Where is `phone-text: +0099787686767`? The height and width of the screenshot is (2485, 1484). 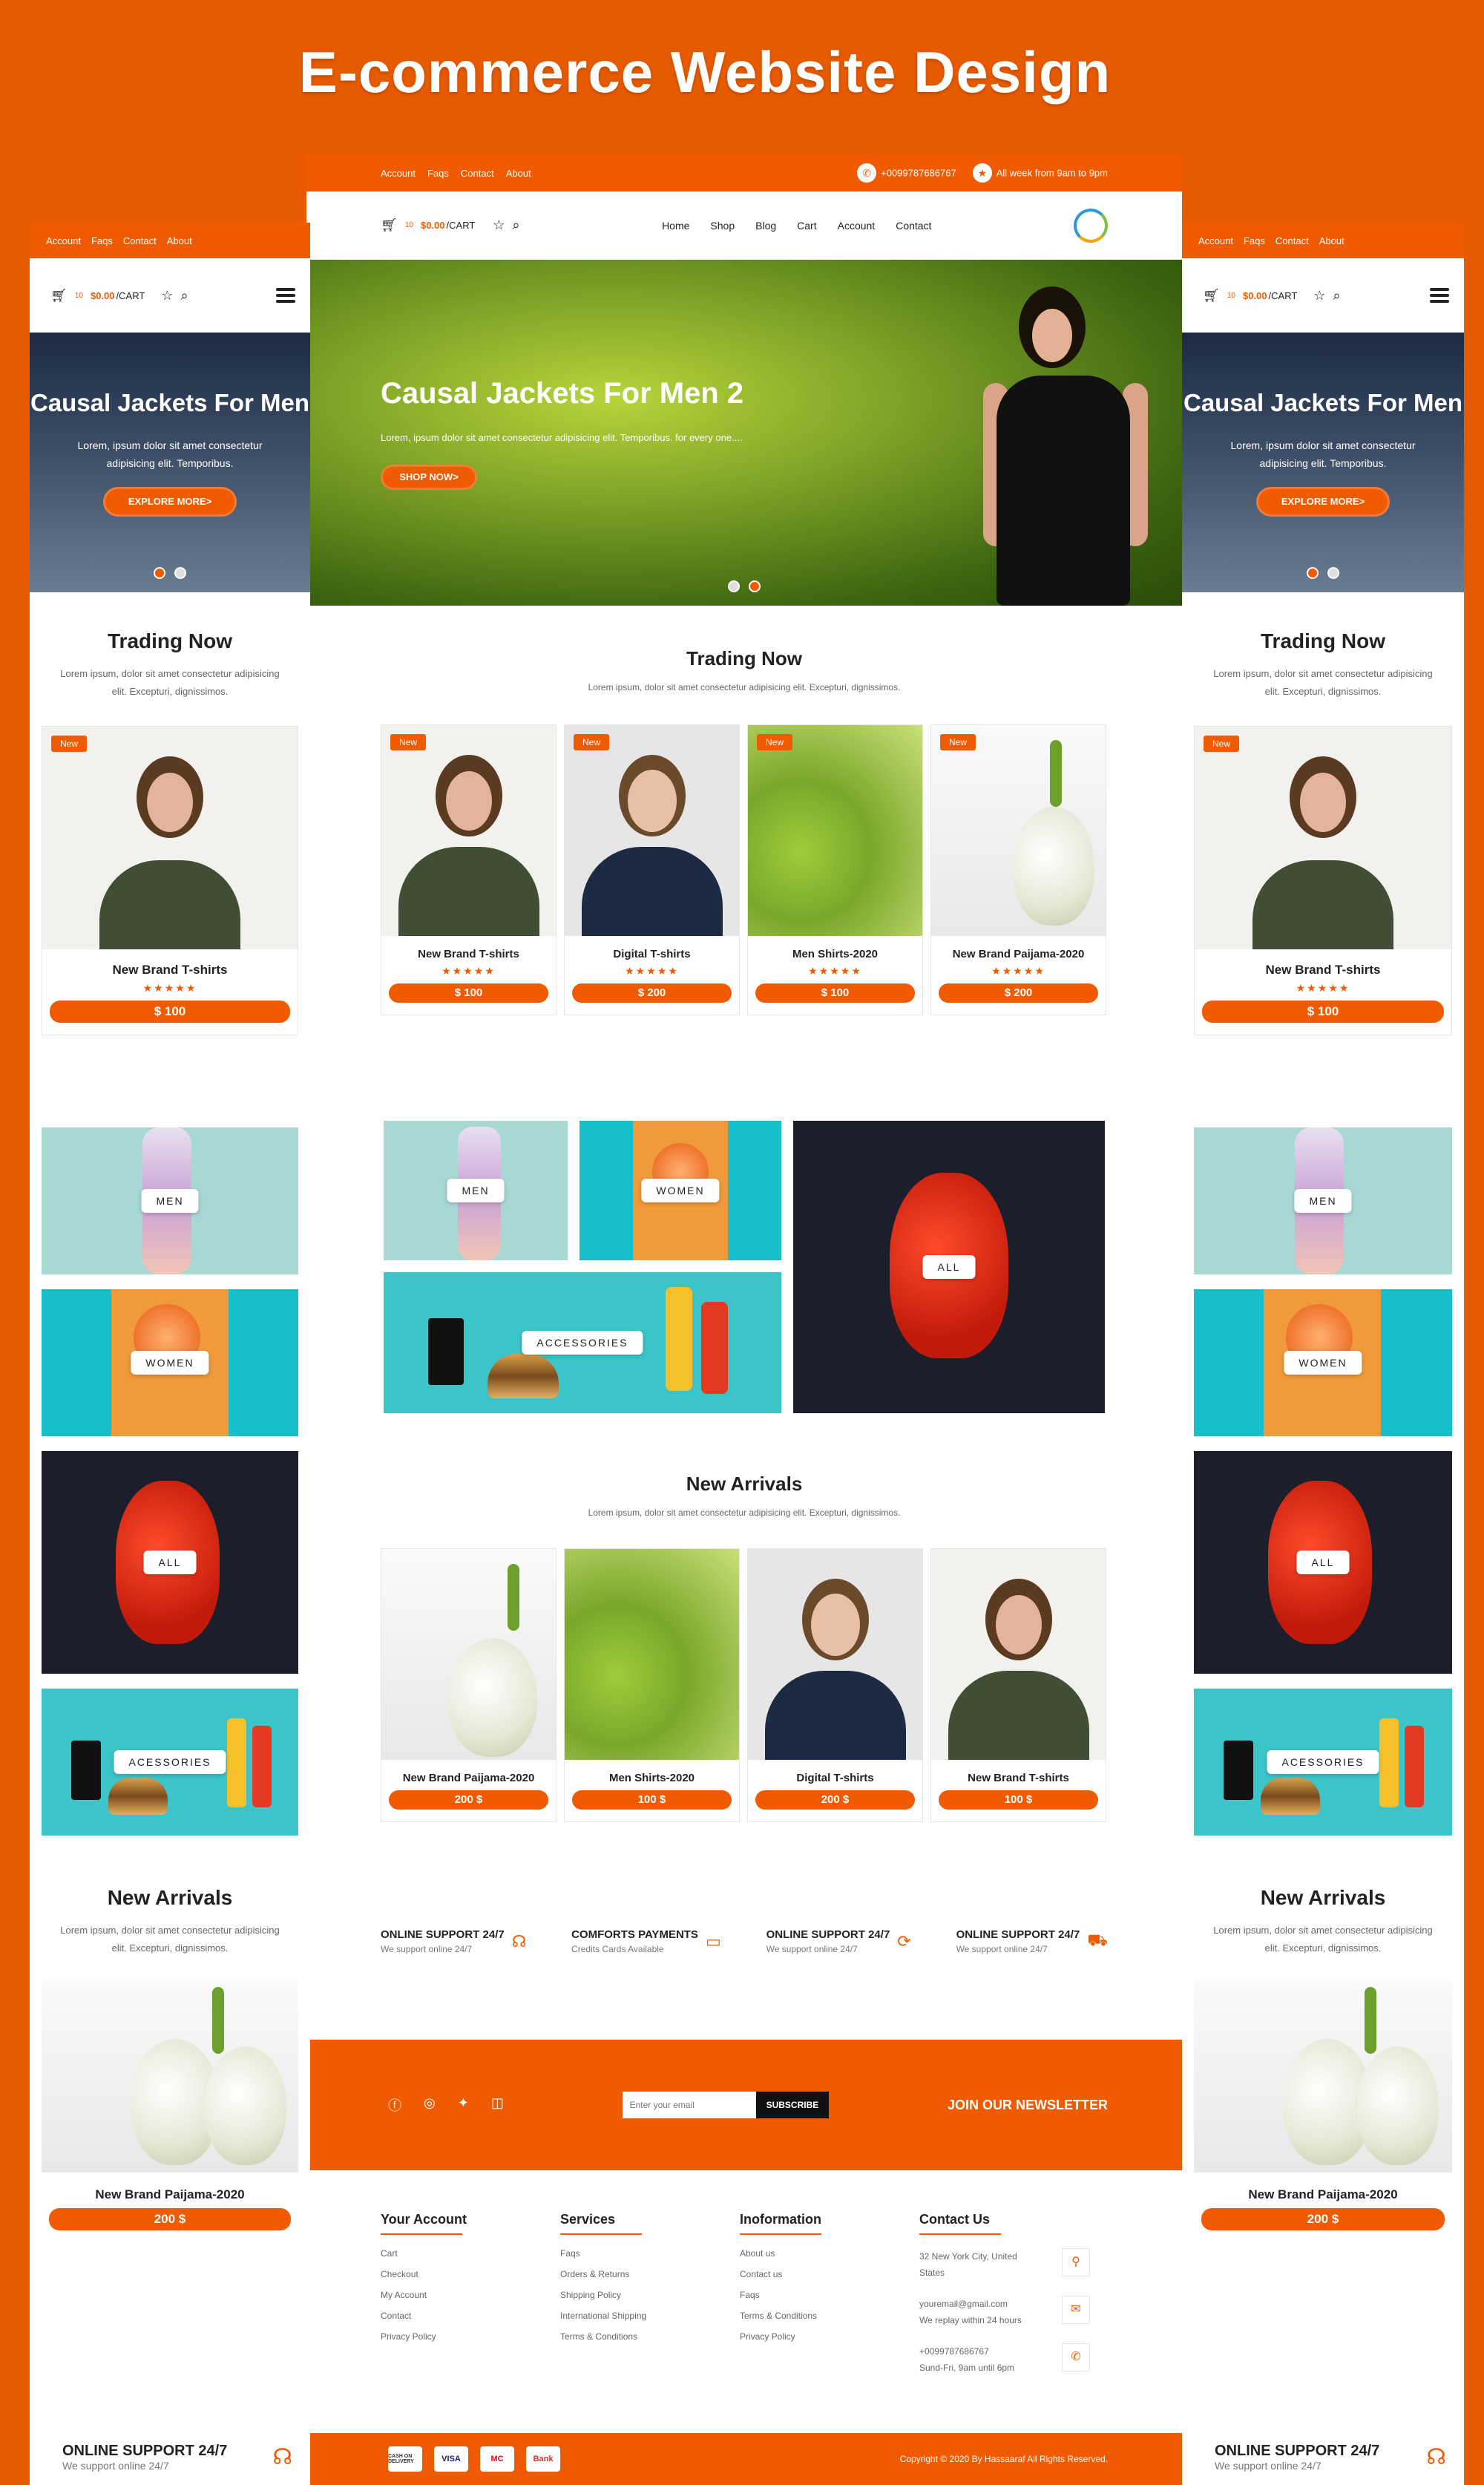
phone-text: +0099787686767 is located at coordinates (966, 2352).